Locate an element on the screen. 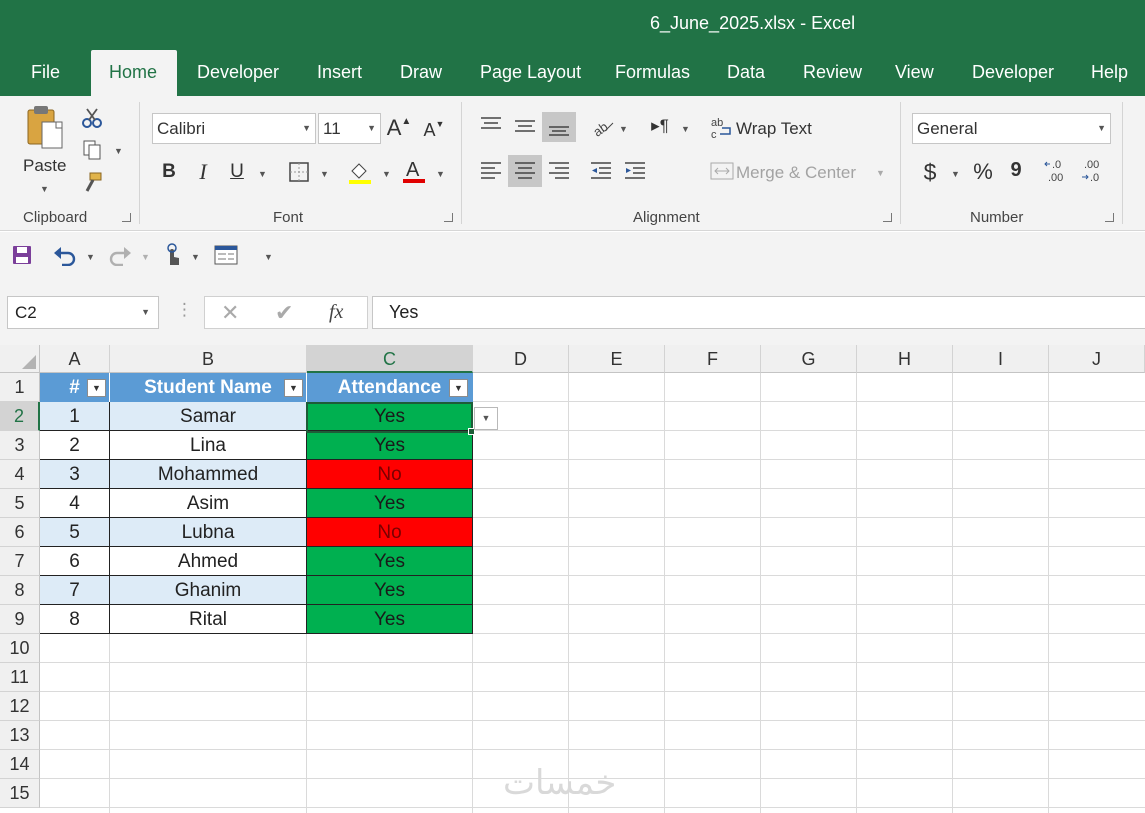 Image resolution: width=1145 pixels, height=813 pixels. align-top-icon is located at coordinates (491, 125).